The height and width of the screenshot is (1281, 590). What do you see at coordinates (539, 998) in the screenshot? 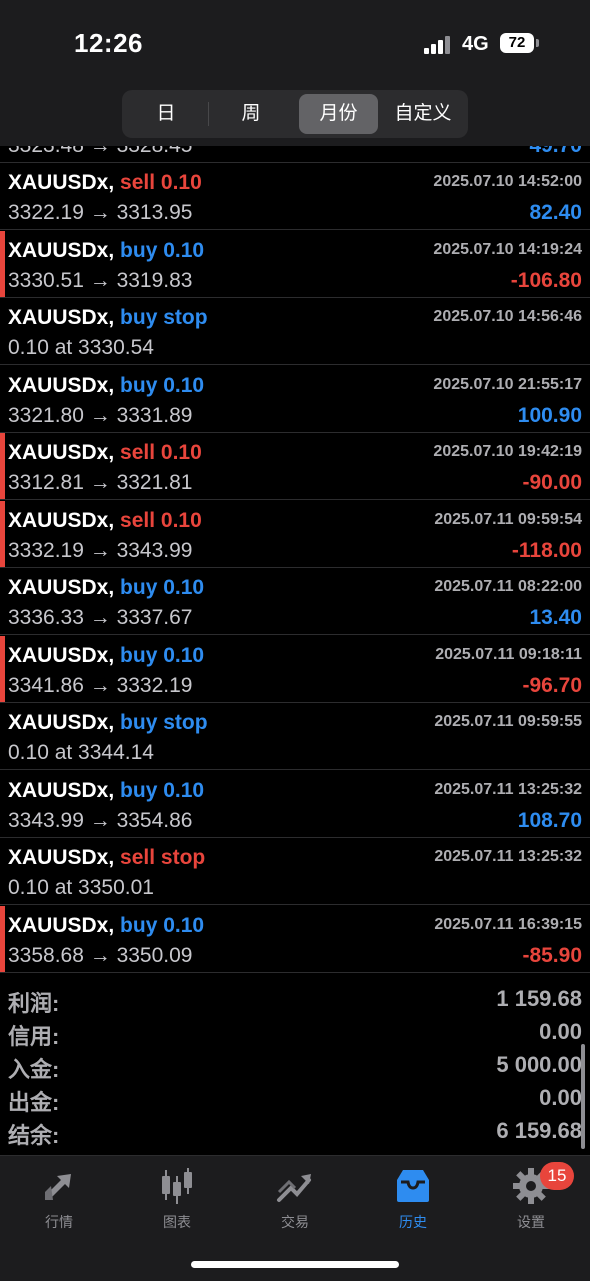
I see `summary-value: 1 159.68` at bounding box center [539, 998].